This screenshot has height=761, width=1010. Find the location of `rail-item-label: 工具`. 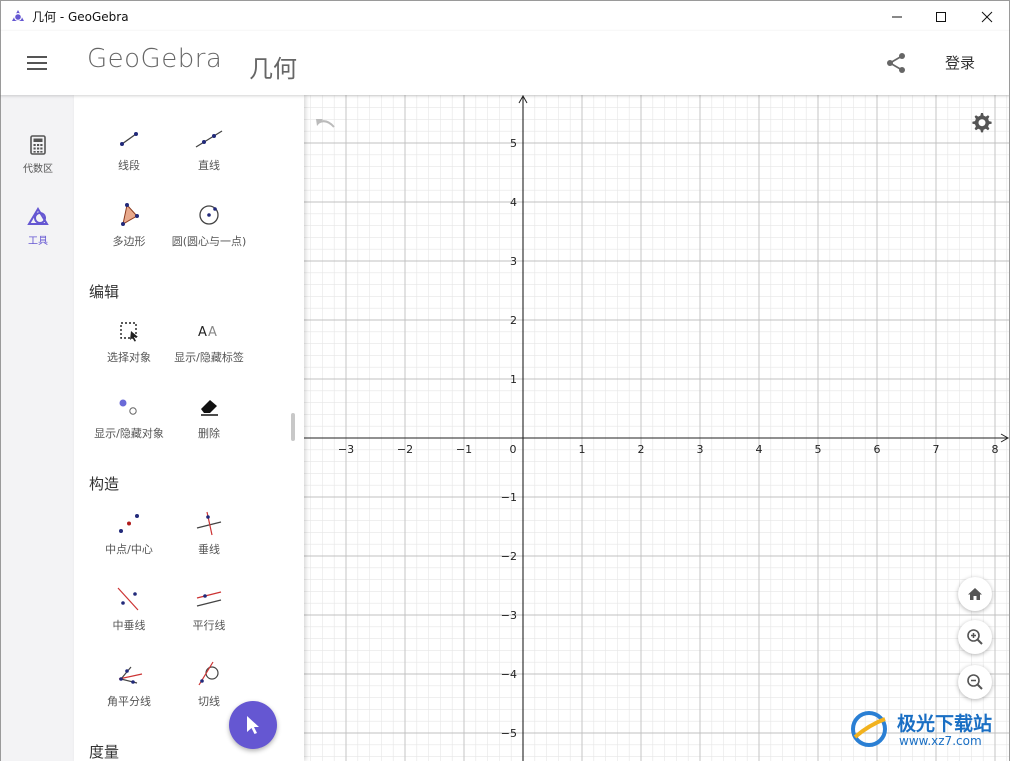

rail-item-label: 工具 is located at coordinates (38, 241).